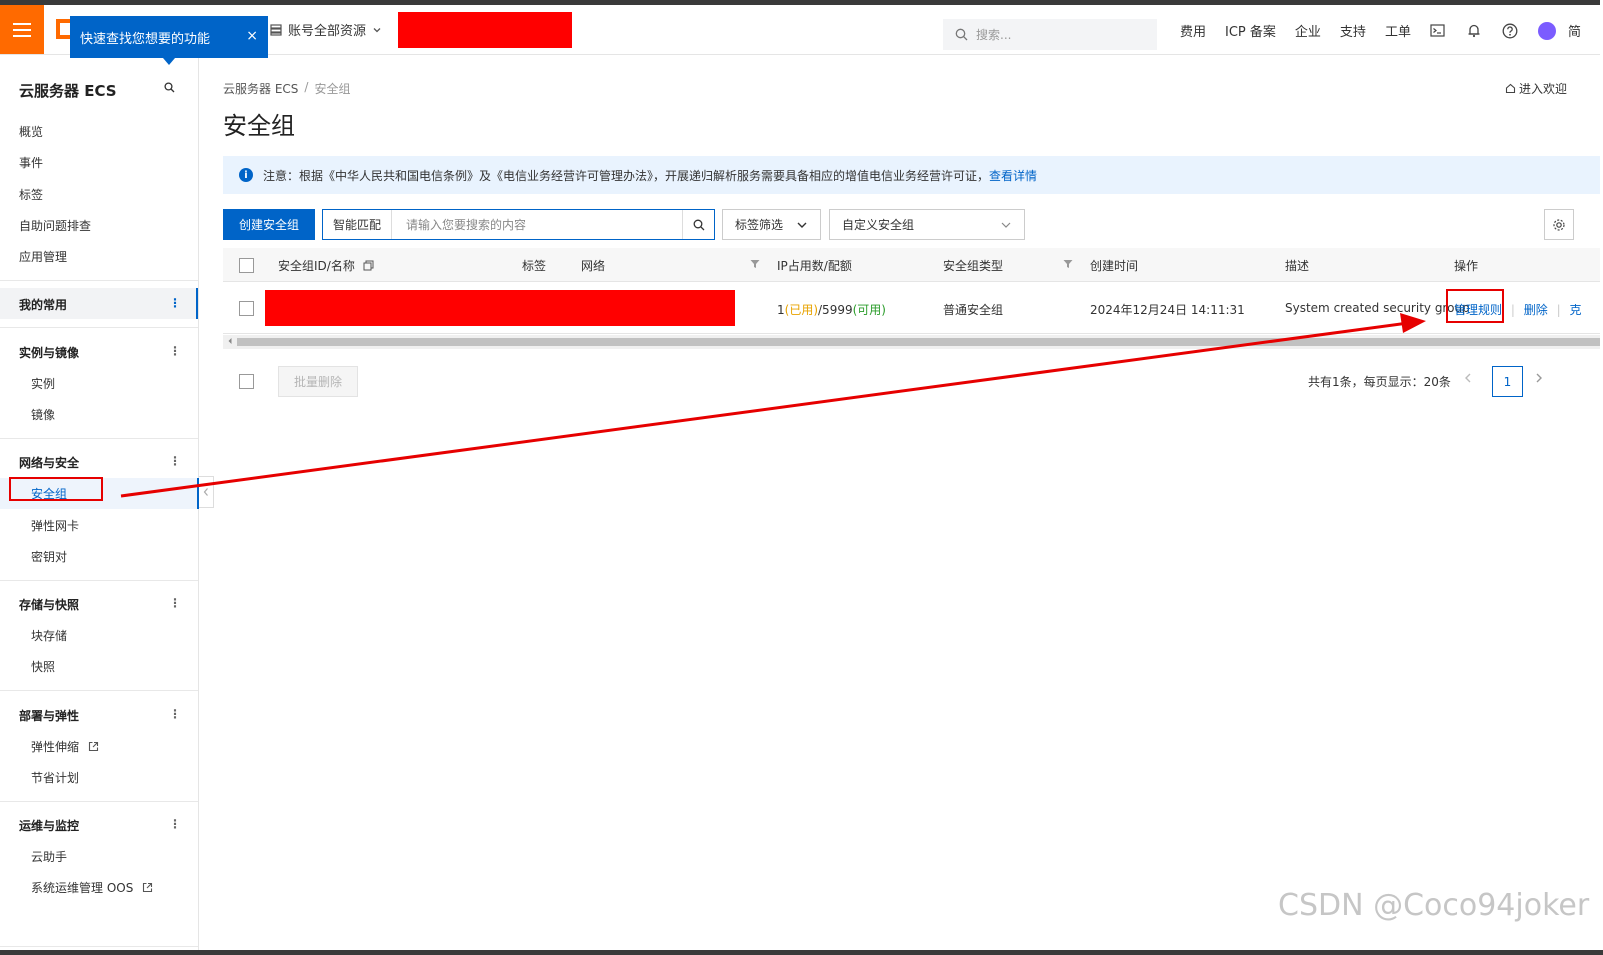 This screenshot has width=1603, height=955. What do you see at coordinates (252, 36) in the screenshot?
I see `close-icon: ×` at bounding box center [252, 36].